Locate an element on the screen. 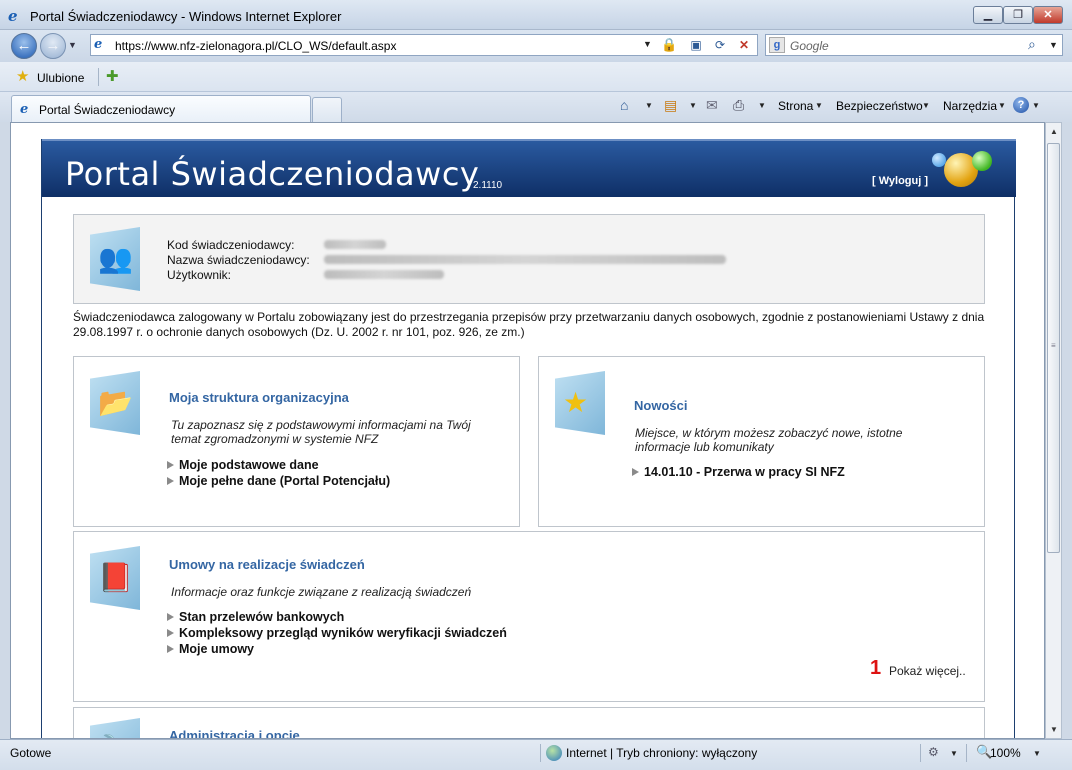 The width and height of the screenshot is (1072, 770). admin-panel: 🔧 Administracja i opcje is located at coordinates (529, 722).